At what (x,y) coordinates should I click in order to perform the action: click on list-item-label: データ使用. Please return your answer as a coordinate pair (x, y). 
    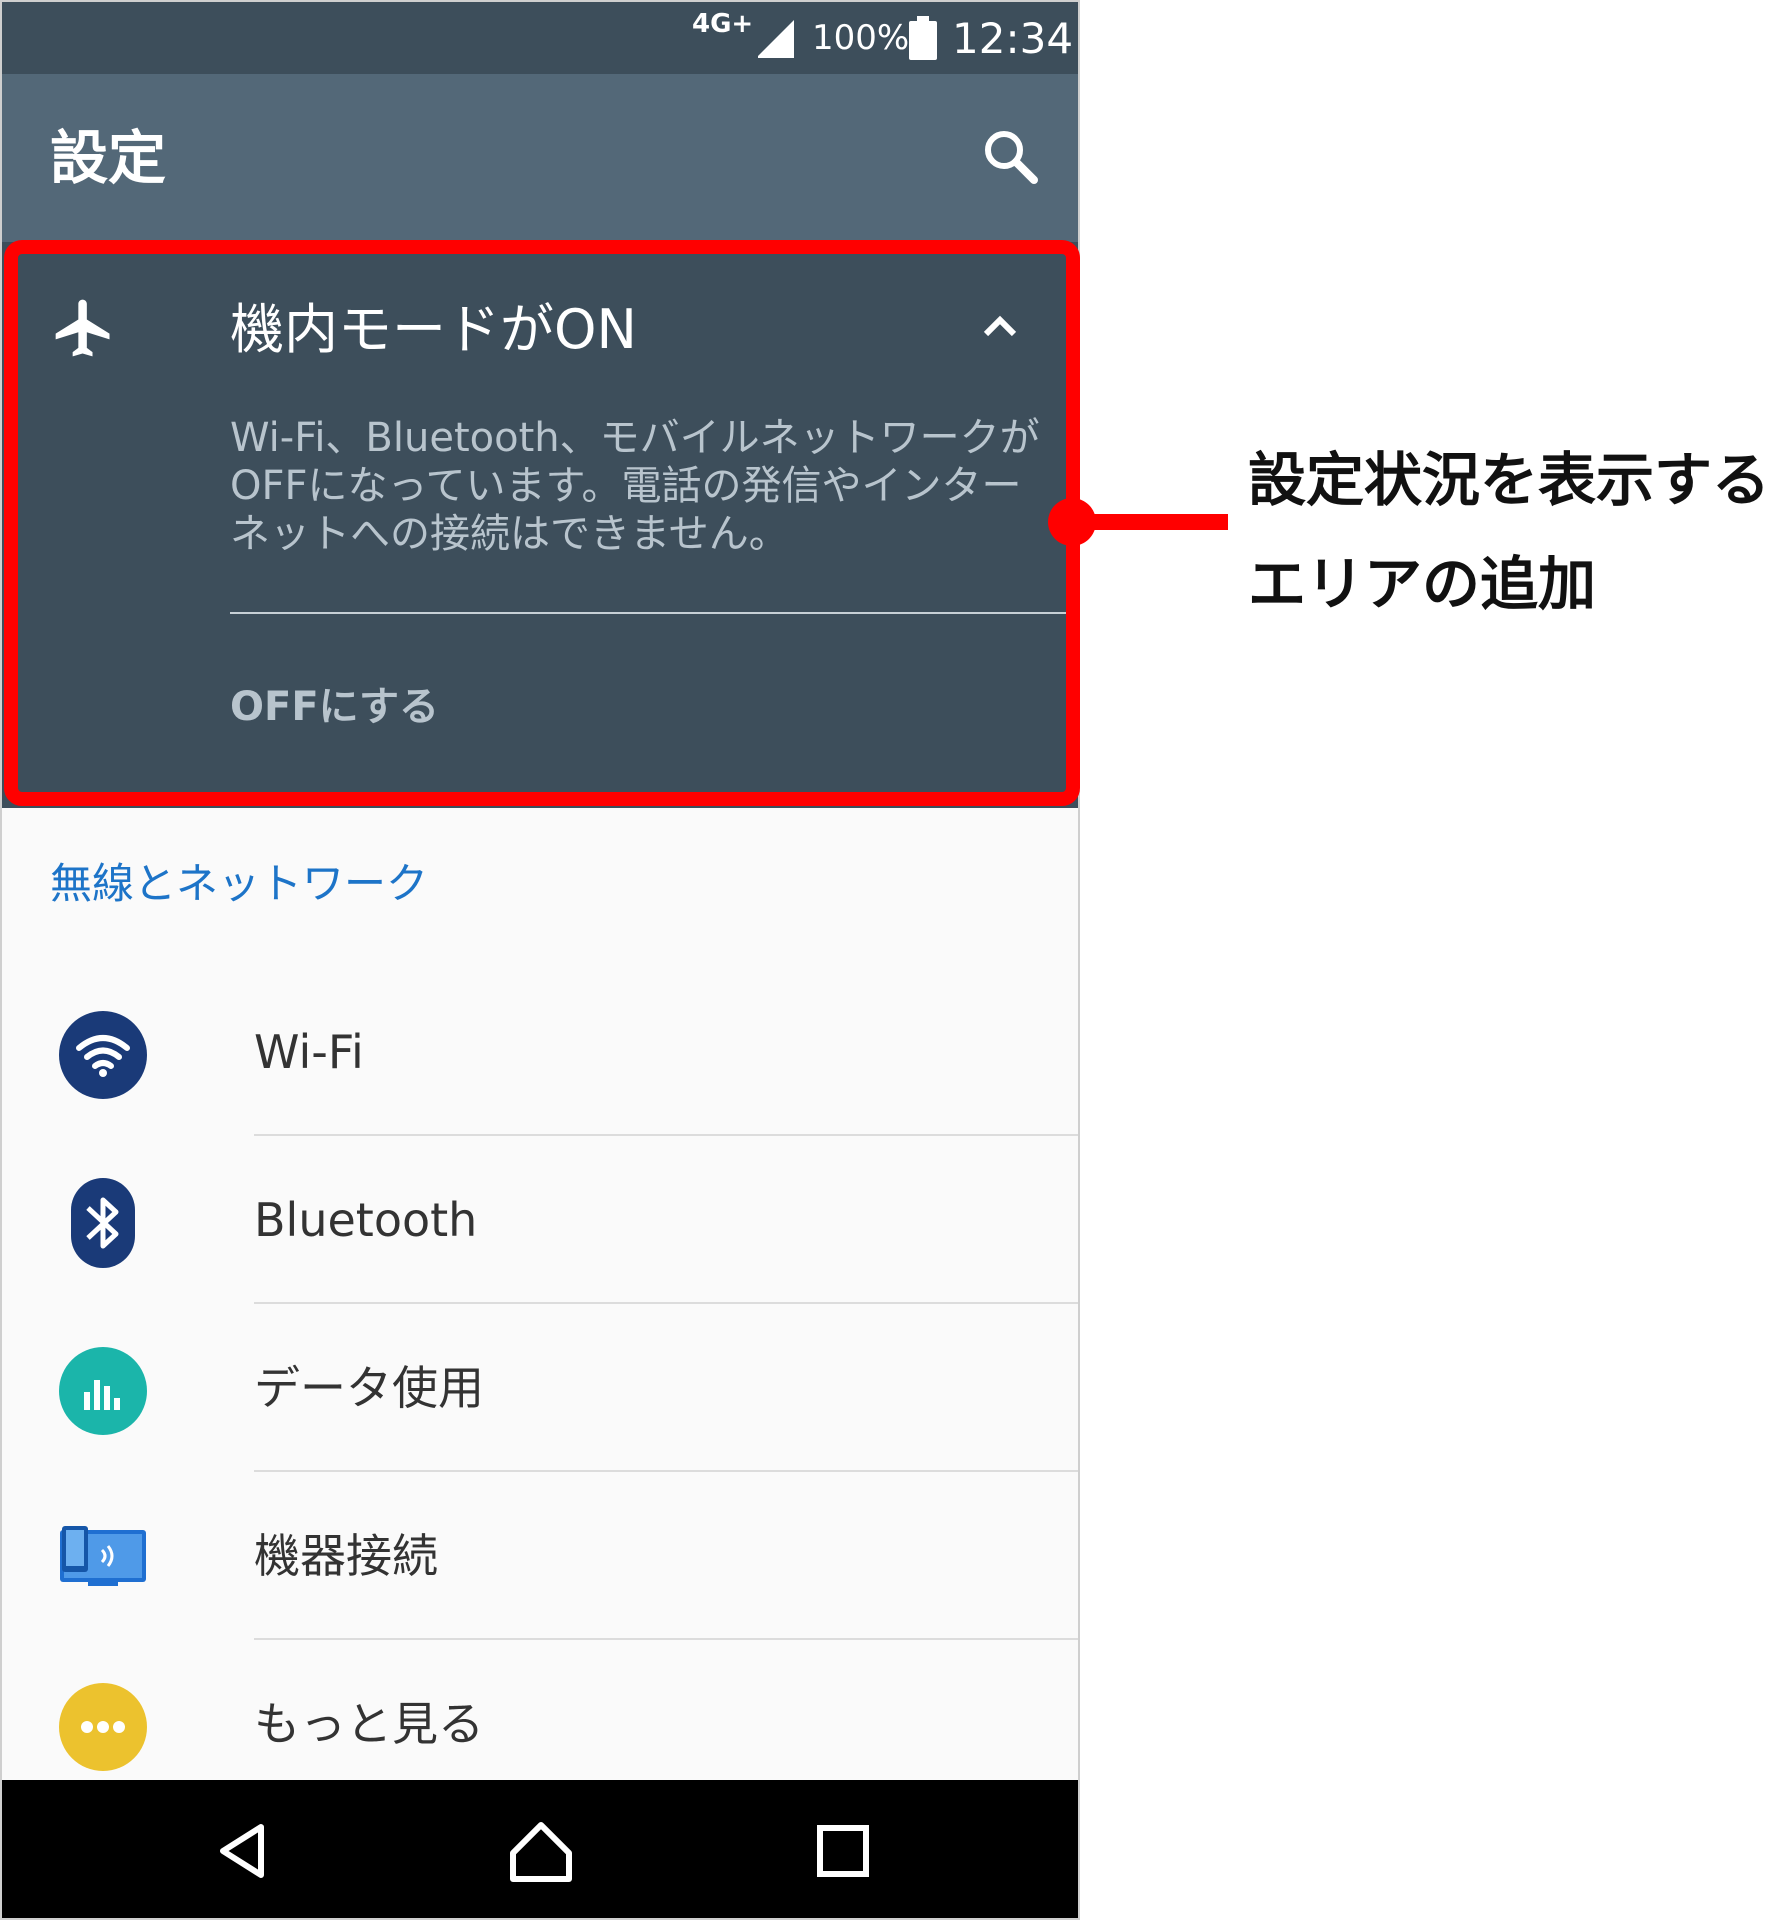
    Looking at the image, I should click on (369, 1388).